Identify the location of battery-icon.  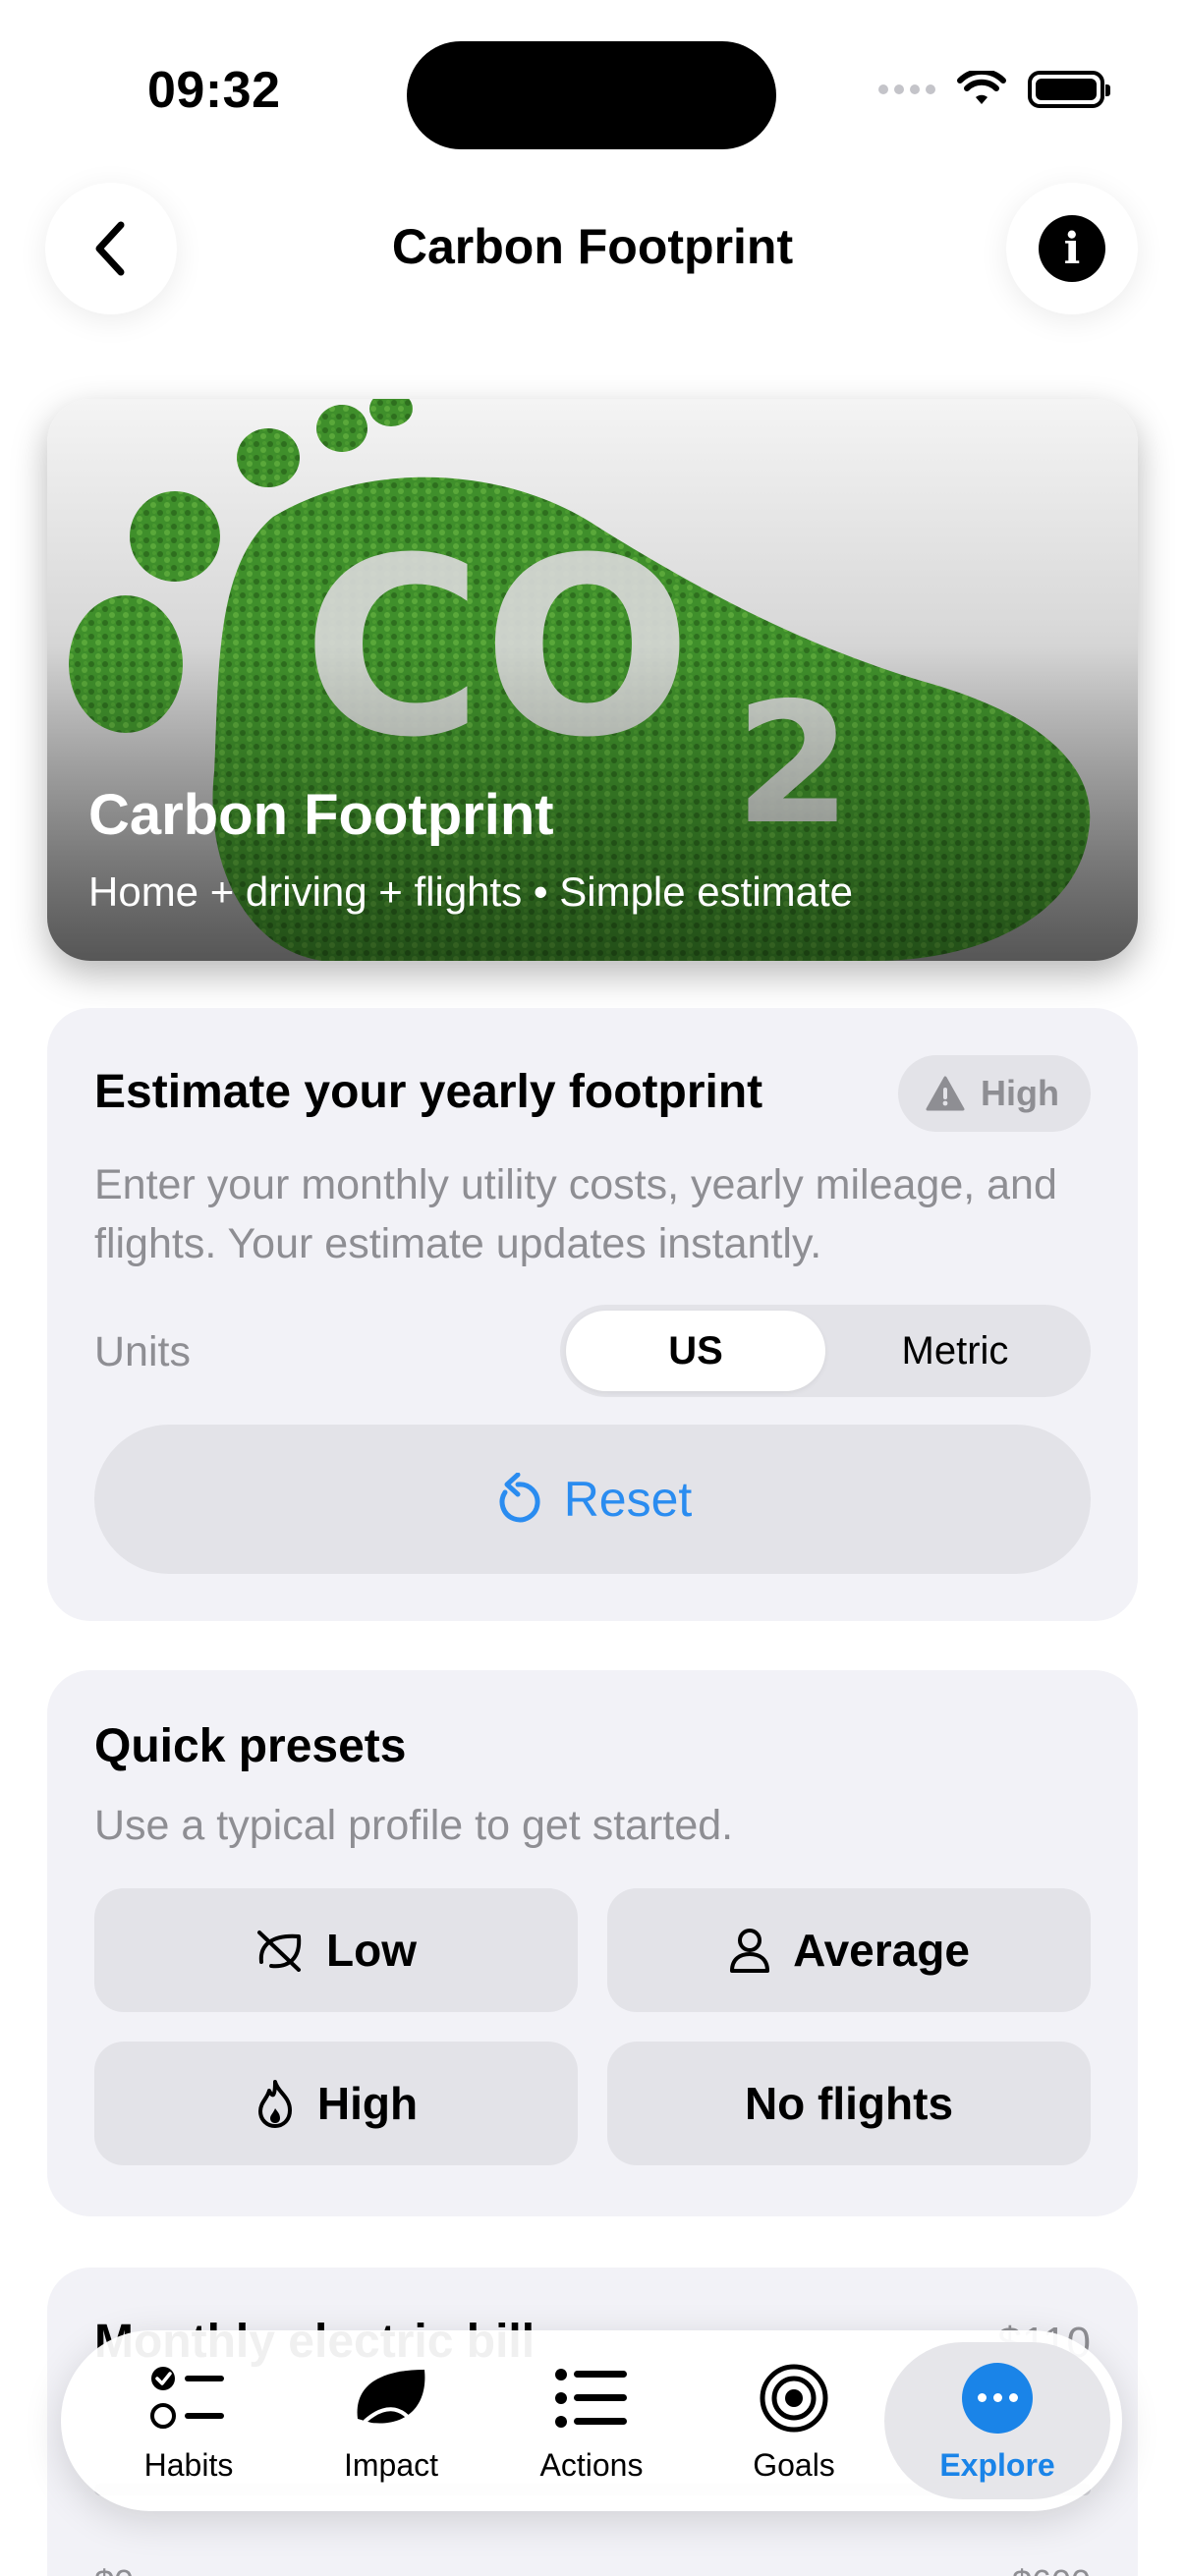
(1069, 89).